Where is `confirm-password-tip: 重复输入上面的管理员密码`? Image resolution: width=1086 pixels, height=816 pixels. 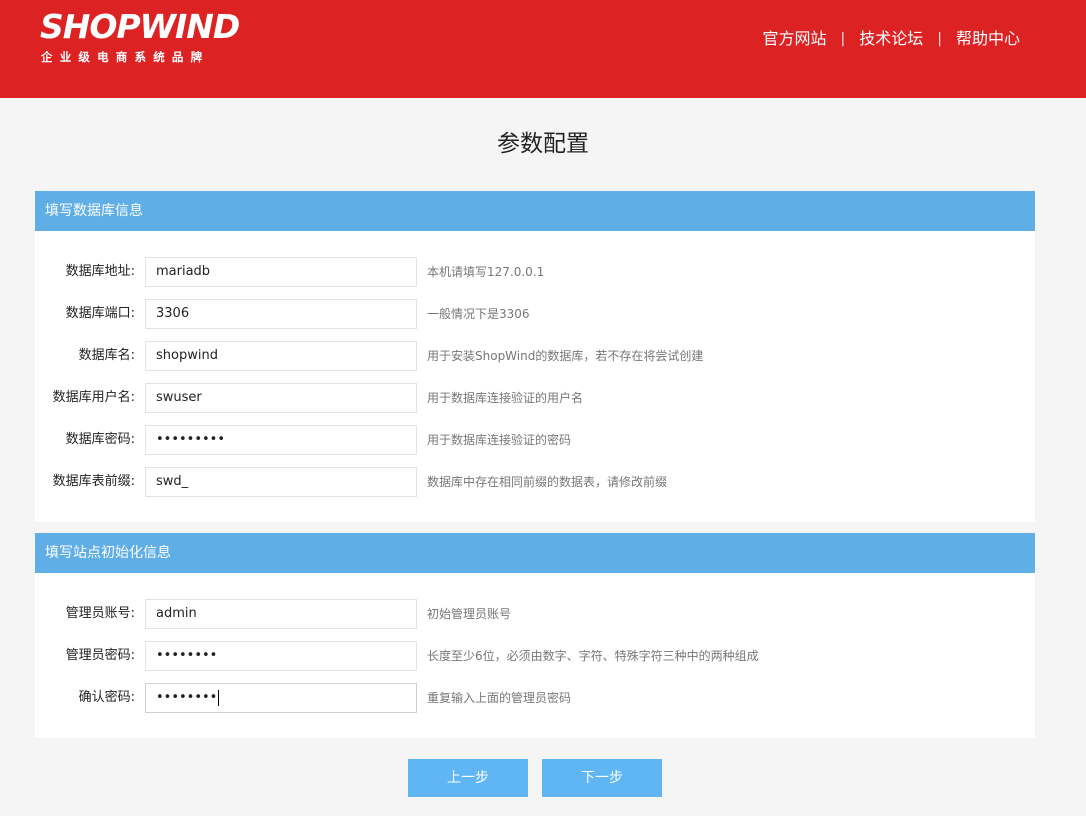
confirm-password-tip: 重复输入上面的管理员密码 is located at coordinates (499, 698).